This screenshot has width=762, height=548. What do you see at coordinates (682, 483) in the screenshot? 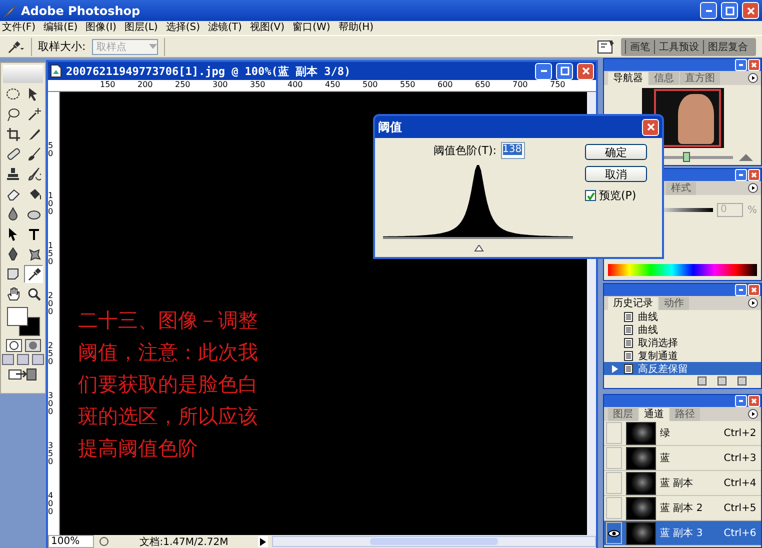
I see `channel-row: 蓝 副本 Ctrl+4` at bounding box center [682, 483].